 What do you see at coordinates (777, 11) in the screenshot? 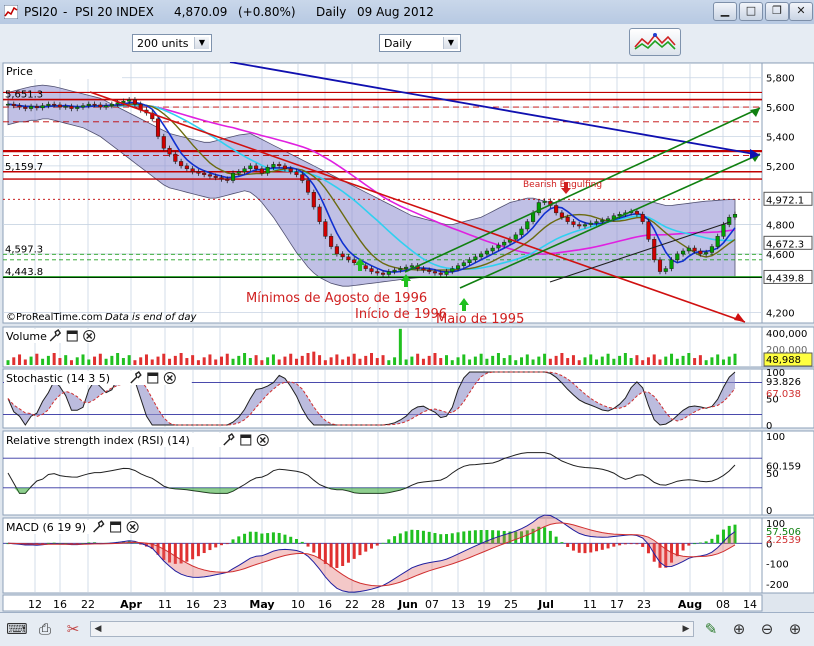
I see `restore-button: ❐` at bounding box center [777, 11].